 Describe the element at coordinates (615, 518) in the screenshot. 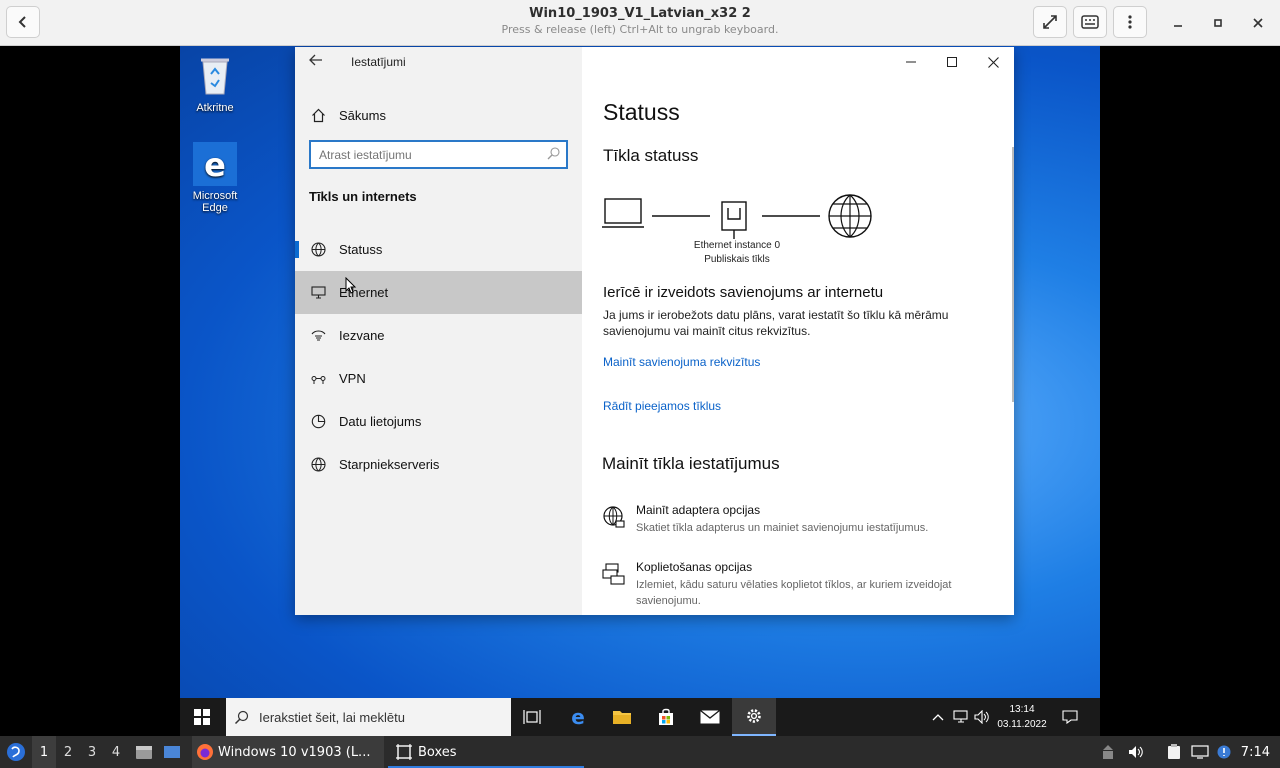

I see `adapter-globe-icon` at that location.